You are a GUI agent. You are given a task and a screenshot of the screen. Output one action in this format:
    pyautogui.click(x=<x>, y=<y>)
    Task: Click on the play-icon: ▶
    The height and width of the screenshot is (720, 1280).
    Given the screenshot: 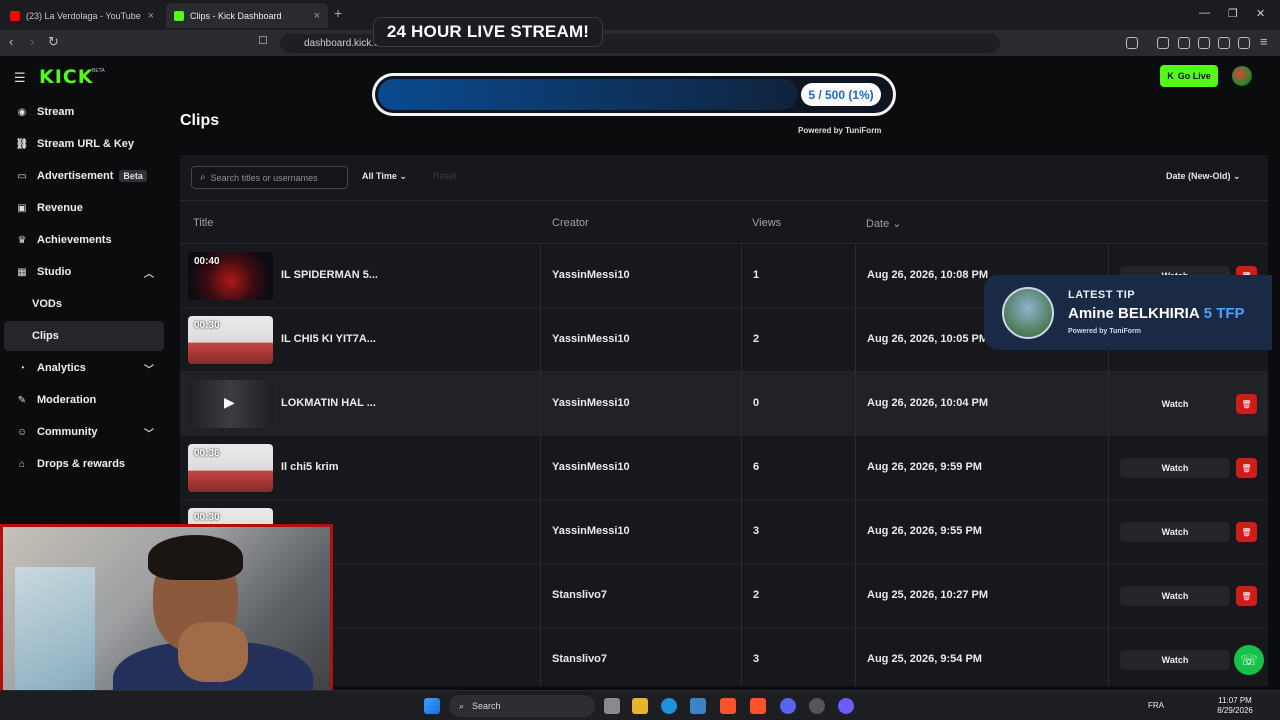 What is the action you would take?
    pyautogui.click(x=229, y=402)
    